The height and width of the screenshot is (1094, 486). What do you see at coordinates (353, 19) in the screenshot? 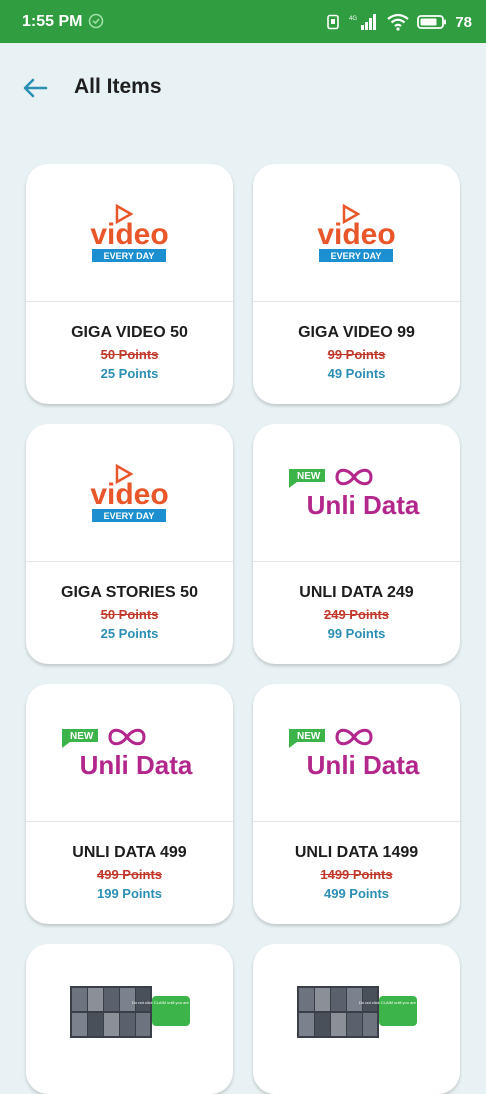
I see `svg-text: 4G` at bounding box center [353, 19].